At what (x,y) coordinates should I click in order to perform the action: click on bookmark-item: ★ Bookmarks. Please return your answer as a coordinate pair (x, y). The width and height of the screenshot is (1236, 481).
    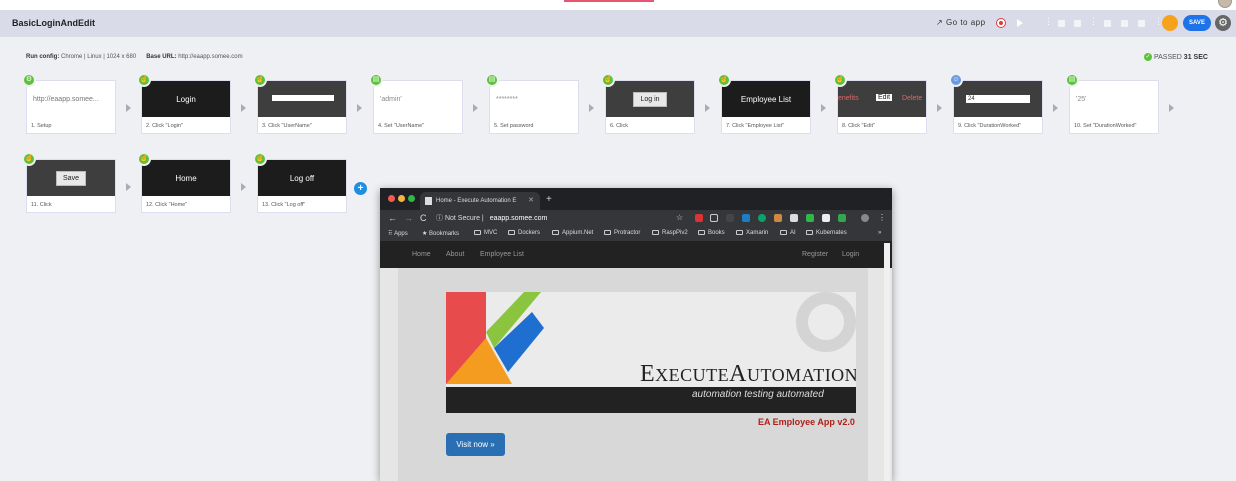
    Looking at the image, I should click on (440, 233).